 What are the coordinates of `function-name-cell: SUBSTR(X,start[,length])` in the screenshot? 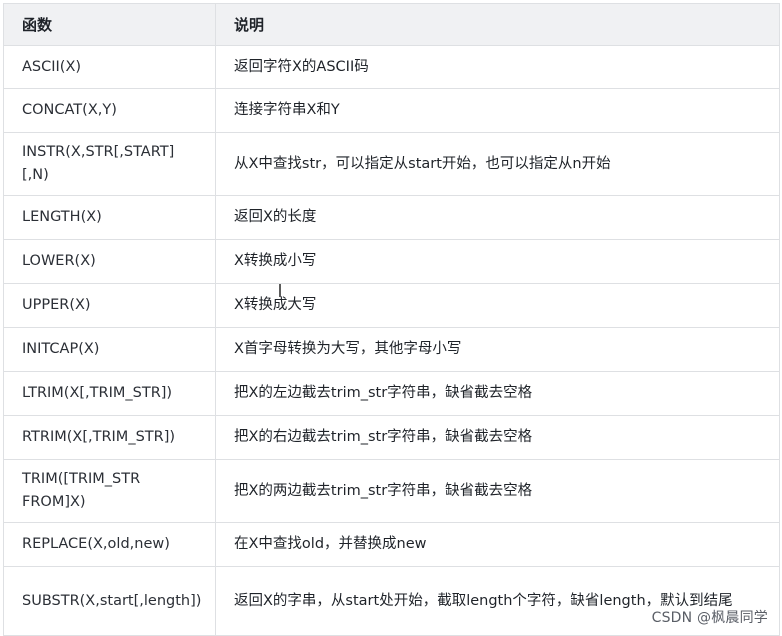 It's located at (109, 601).